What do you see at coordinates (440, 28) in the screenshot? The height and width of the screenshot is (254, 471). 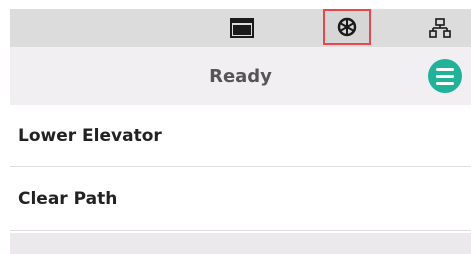 I see `network-icon` at bounding box center [440, 28].